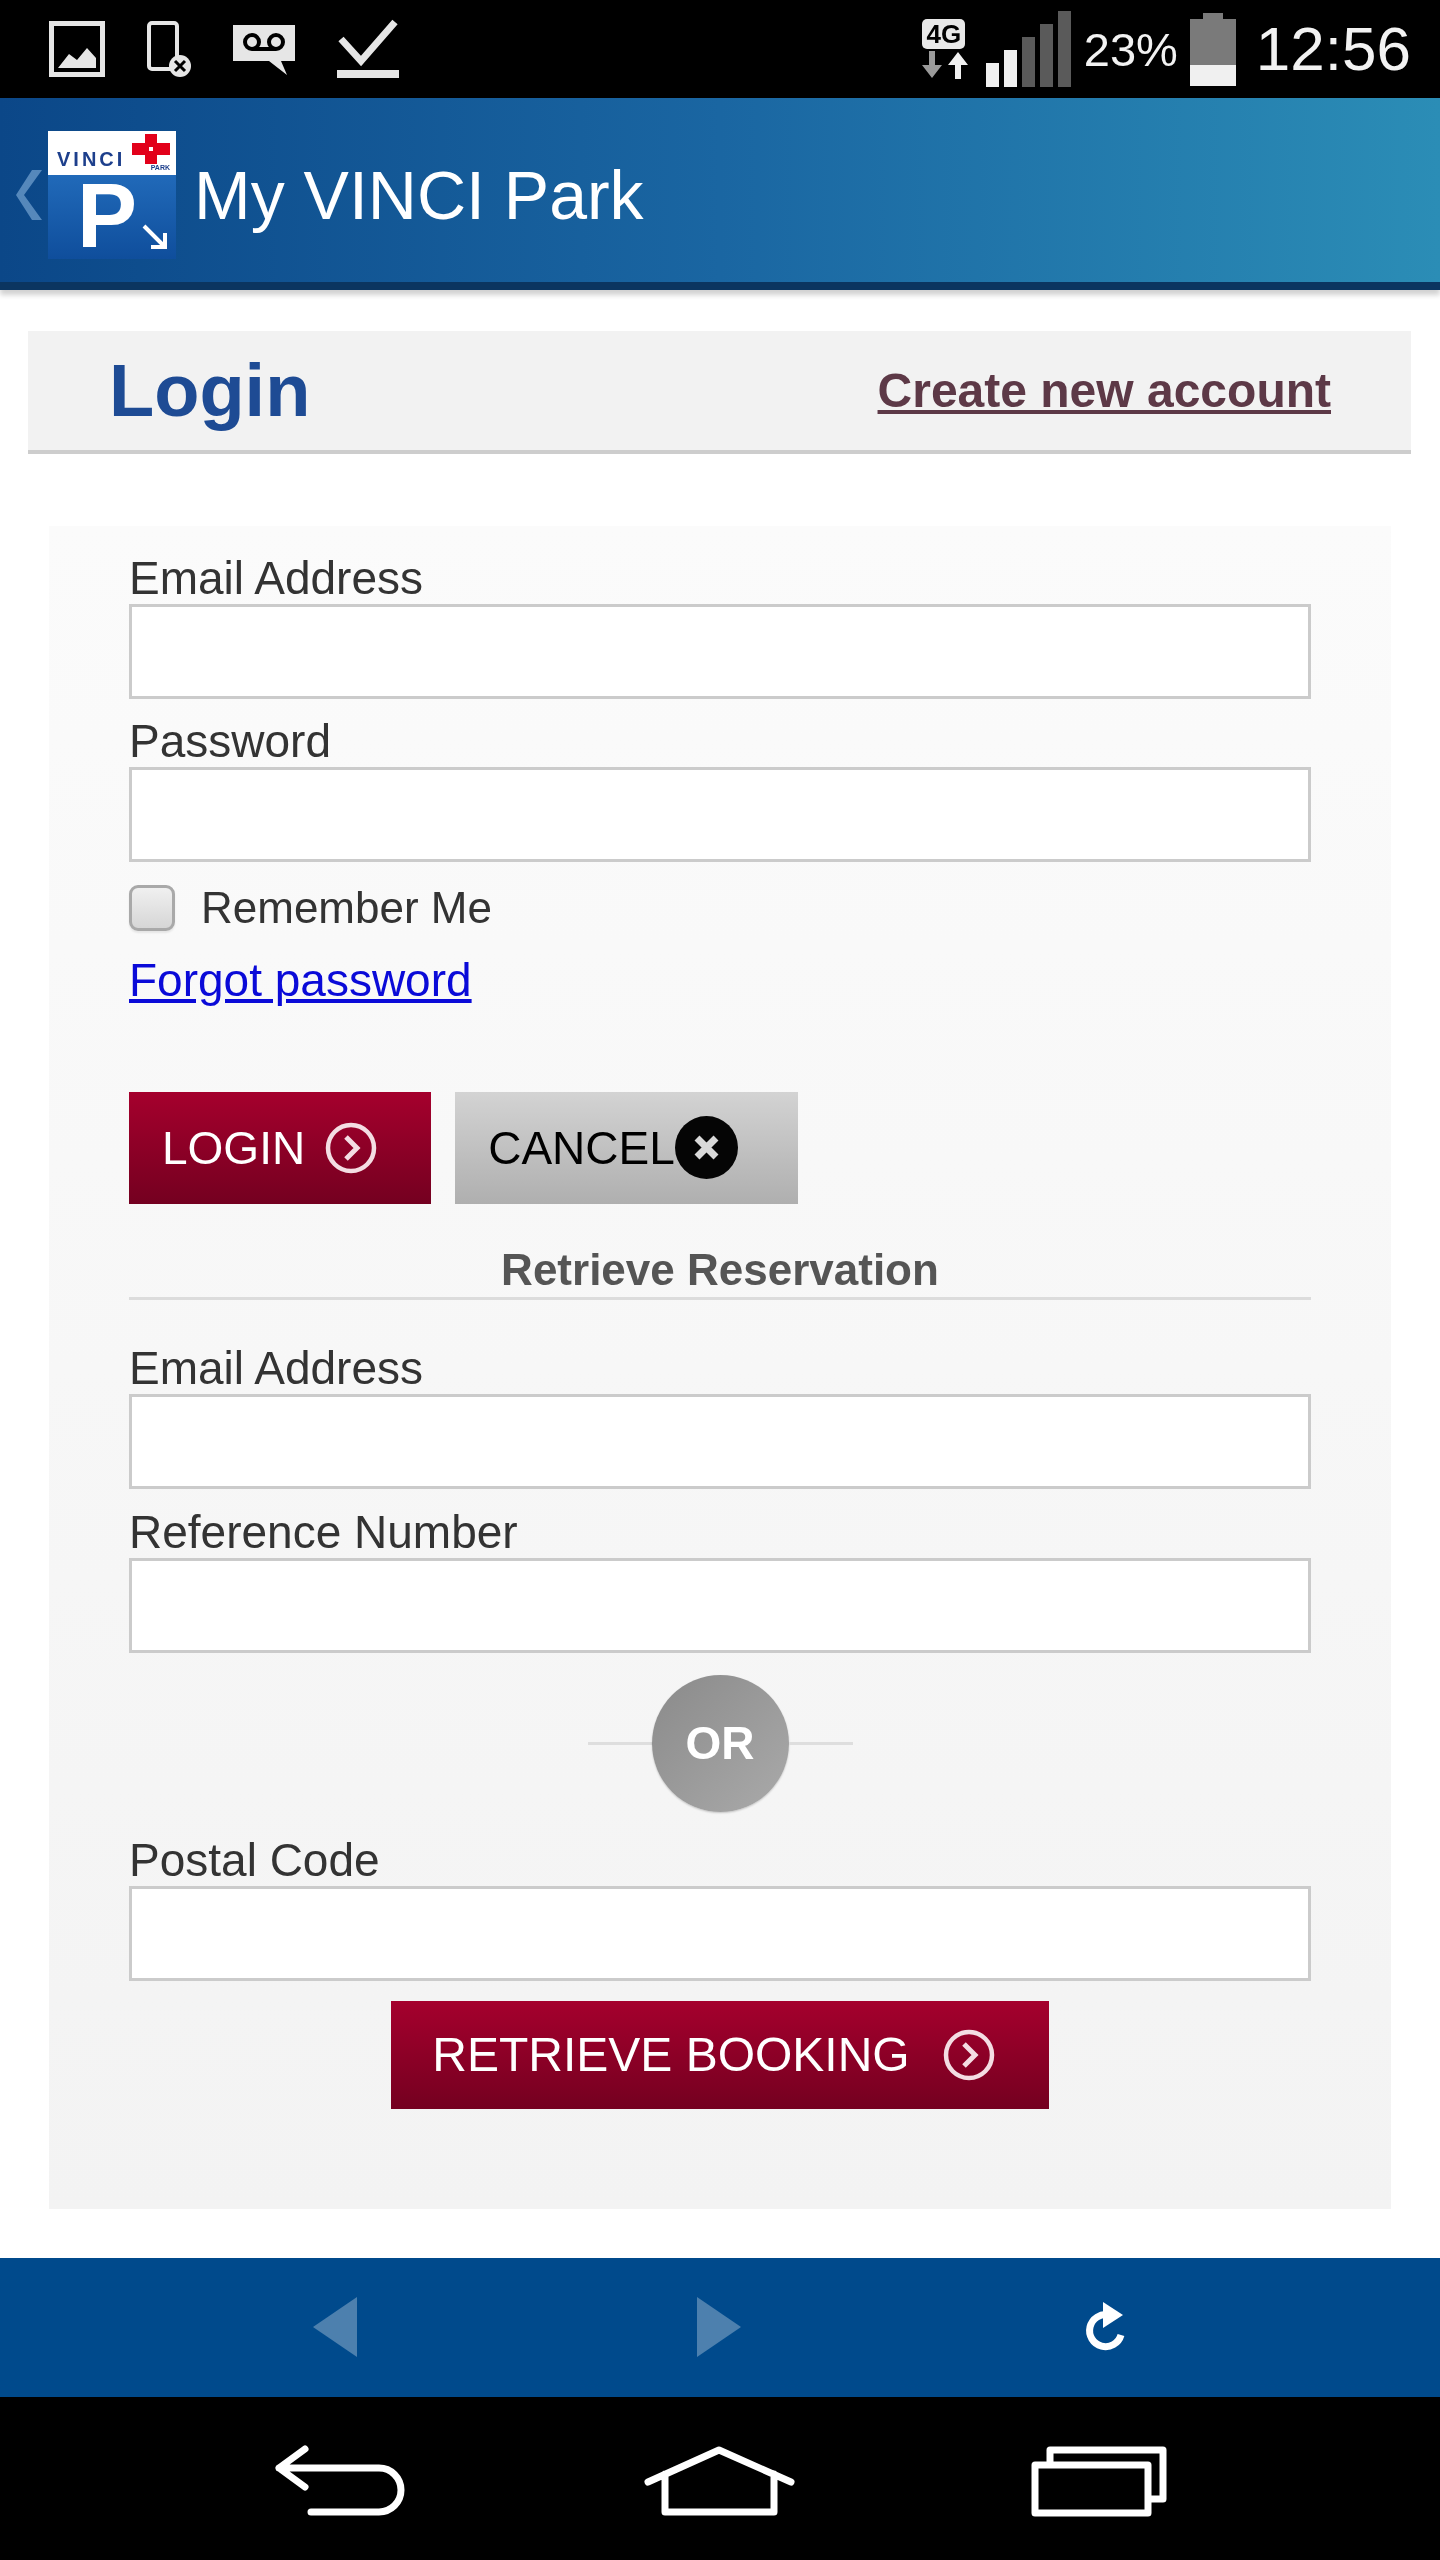  I want to click on chevron-left-icon, so click(29, 195).